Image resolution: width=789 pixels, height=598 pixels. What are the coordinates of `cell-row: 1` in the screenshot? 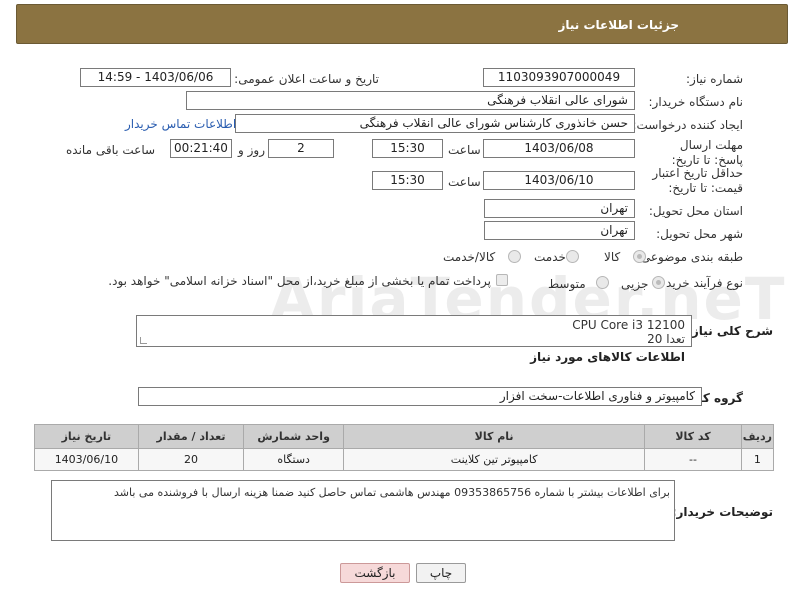 It's located at (757, 459).